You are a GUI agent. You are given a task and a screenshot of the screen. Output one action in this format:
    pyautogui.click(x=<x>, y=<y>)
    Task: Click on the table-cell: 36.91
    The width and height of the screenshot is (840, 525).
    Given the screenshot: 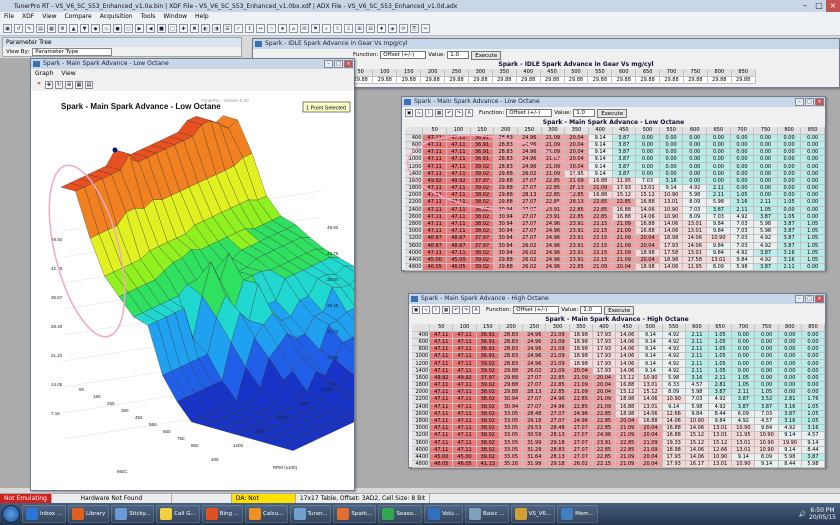 What is the action you would take?
    pyautogui.click(x=488, y=342)
    